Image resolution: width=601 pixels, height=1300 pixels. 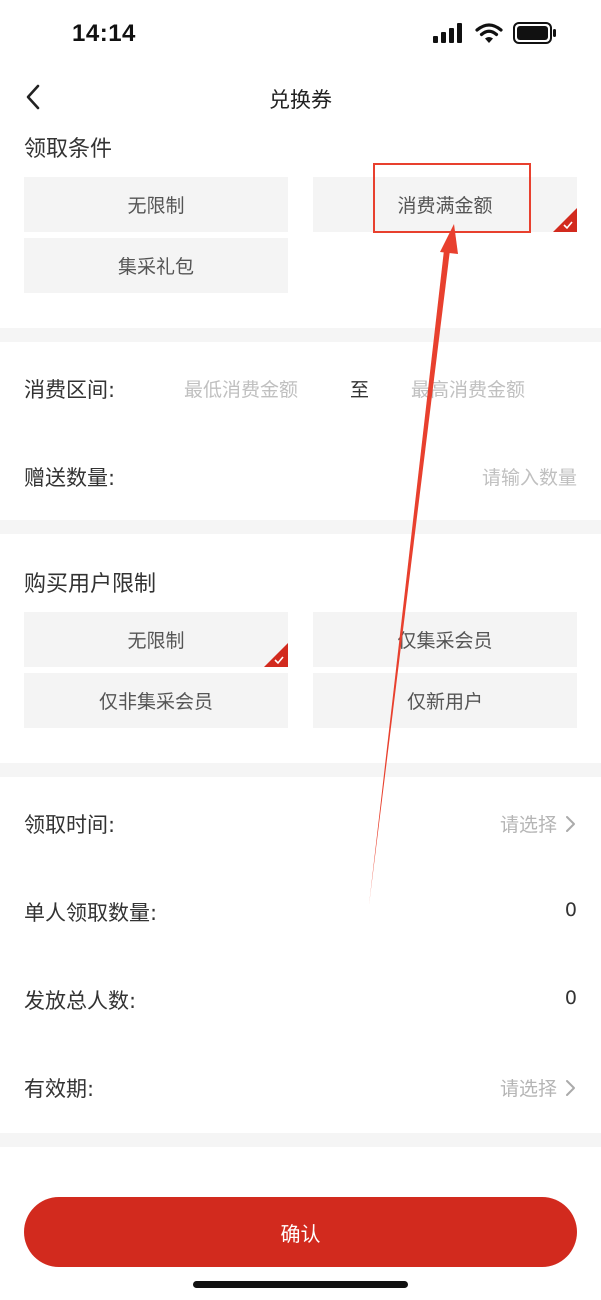 What do you see at coordinates (91, 913) in the screenshot?
I see `per-person-label: 单人领取数量:` at bounding box center [91, 913].